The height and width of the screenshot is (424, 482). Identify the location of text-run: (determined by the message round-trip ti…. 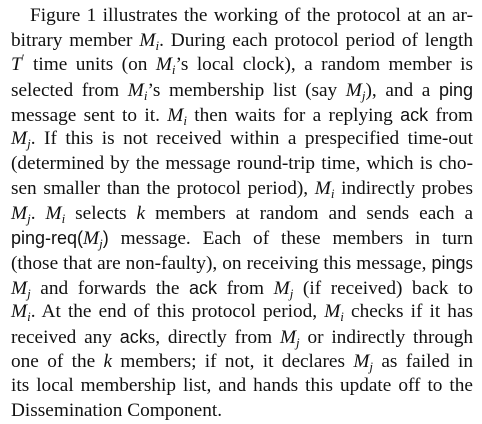
(242, 164).